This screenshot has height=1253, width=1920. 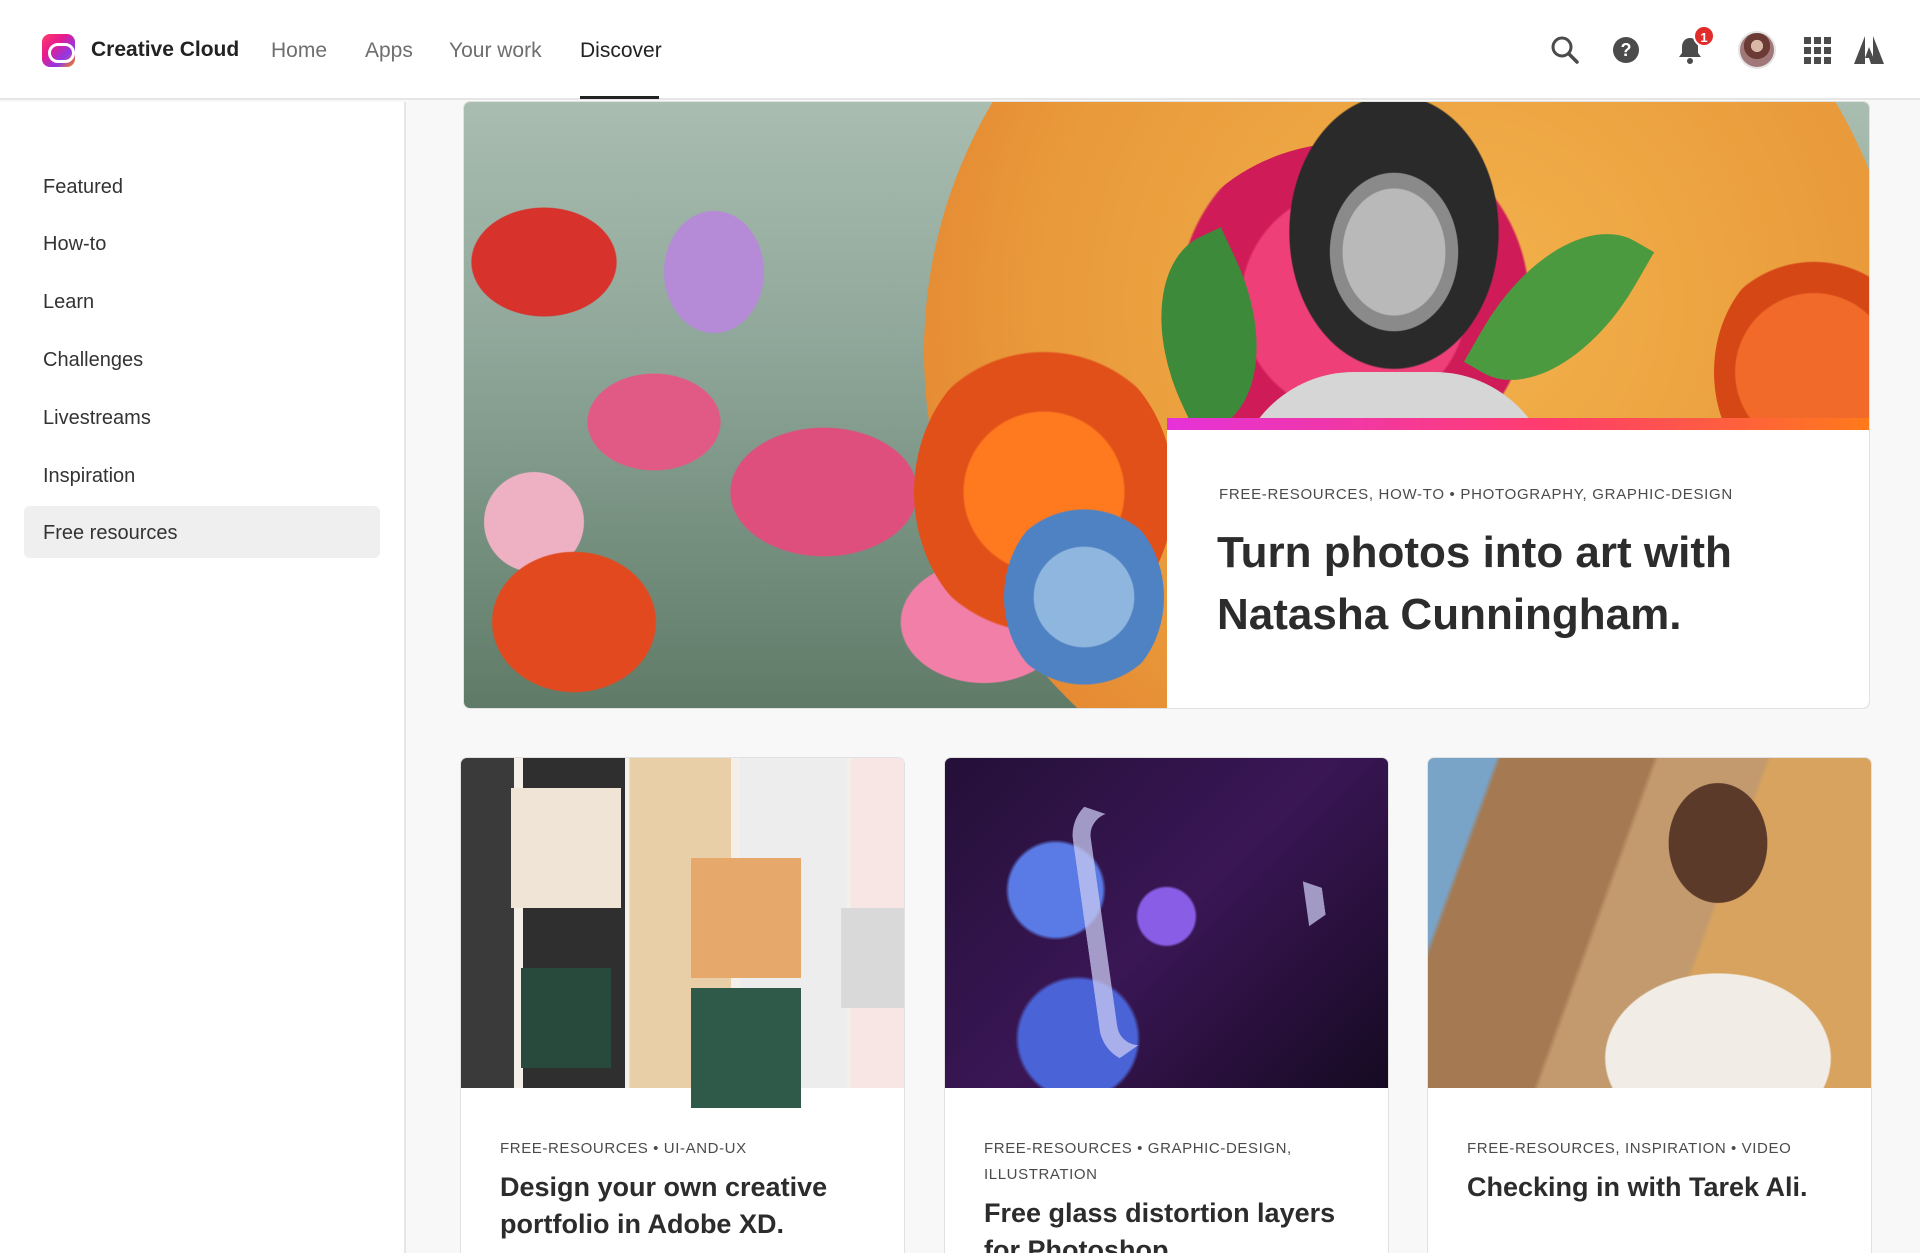 I want to click on nav-home: Home, so click(x=299, y=51).